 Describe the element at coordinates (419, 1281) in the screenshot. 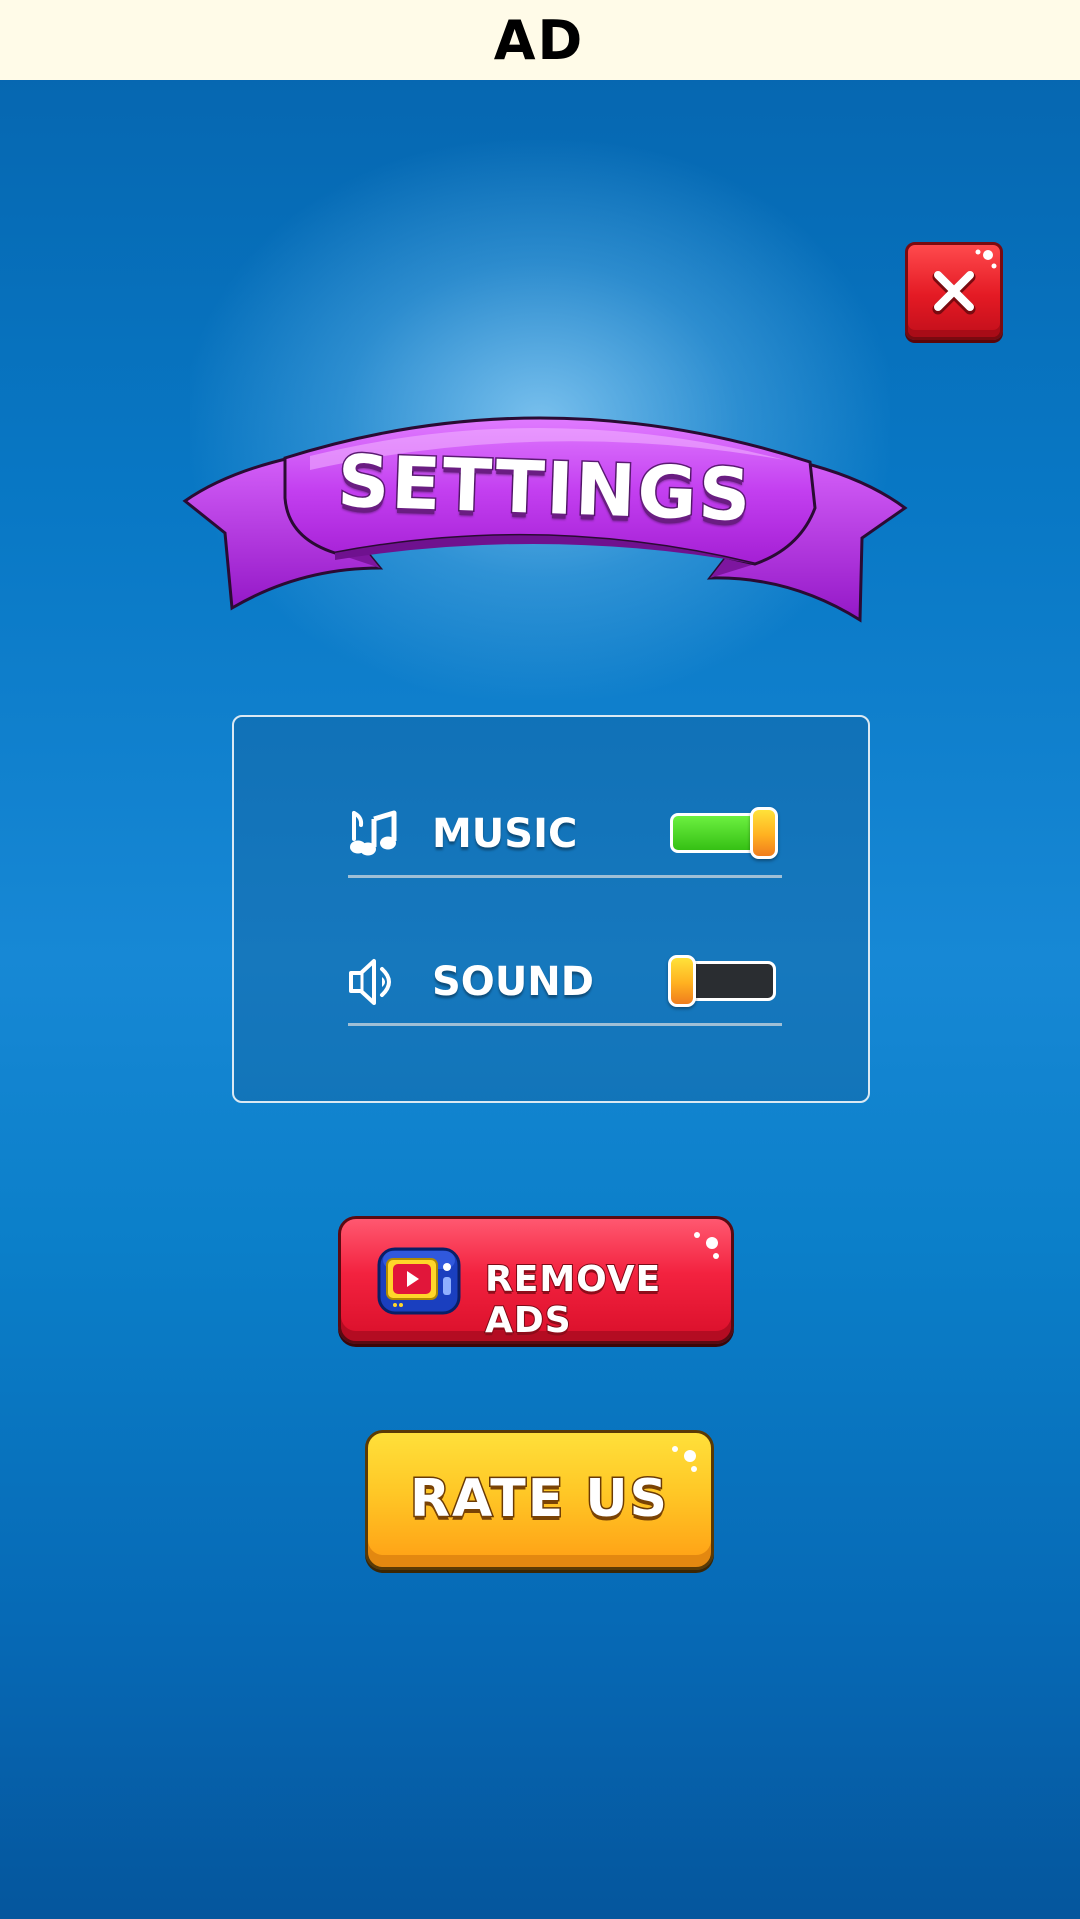

I see `tv-play-icon` at that location.